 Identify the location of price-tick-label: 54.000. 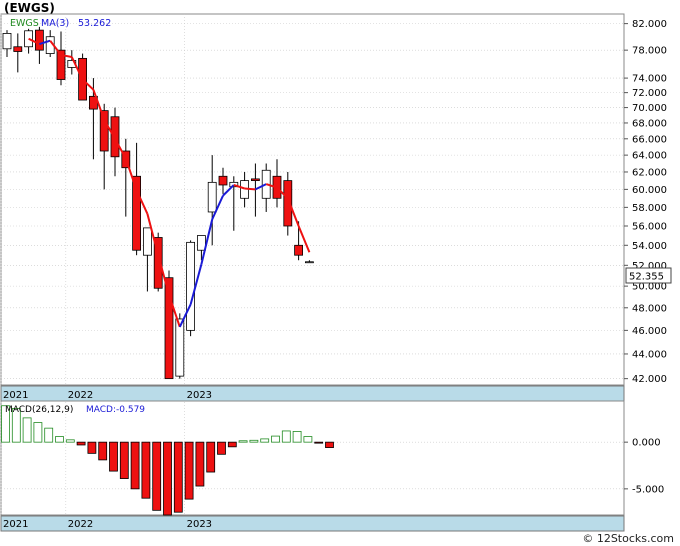
(649, 246).